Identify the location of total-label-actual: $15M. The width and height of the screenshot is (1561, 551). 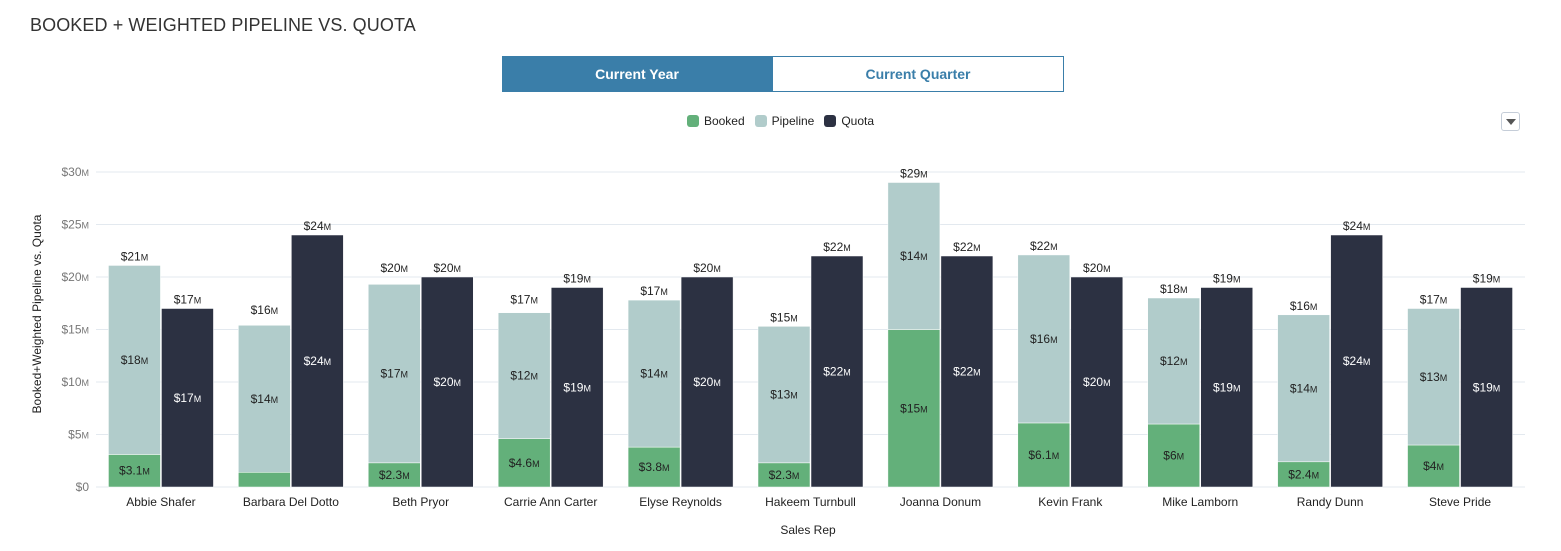
(784, 317).